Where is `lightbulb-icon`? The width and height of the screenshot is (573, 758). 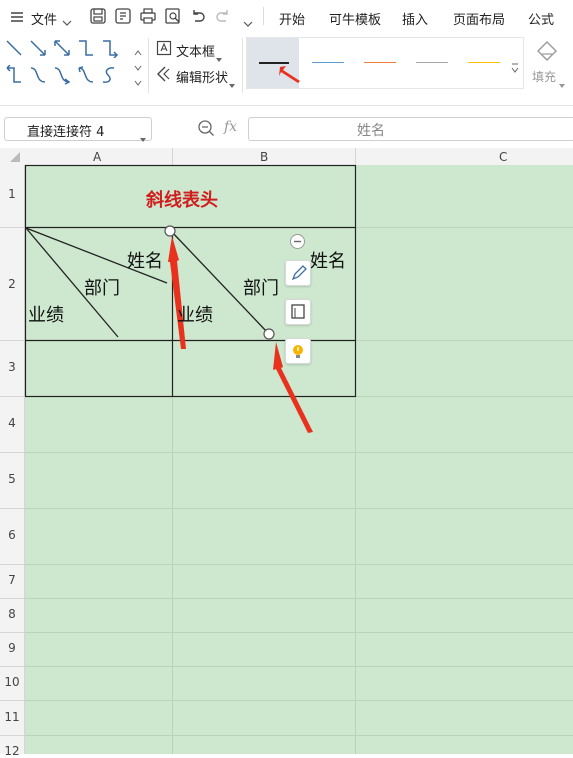
lightbulb-icon is located at coordinates (298, 351).